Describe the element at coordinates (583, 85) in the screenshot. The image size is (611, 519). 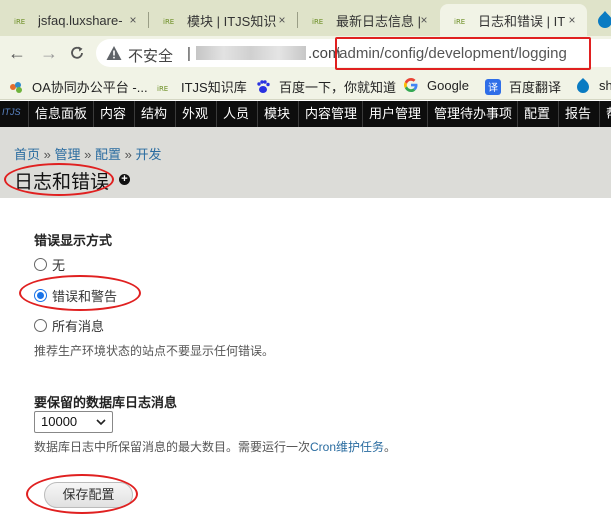
I see `drupal-icon` at that location.